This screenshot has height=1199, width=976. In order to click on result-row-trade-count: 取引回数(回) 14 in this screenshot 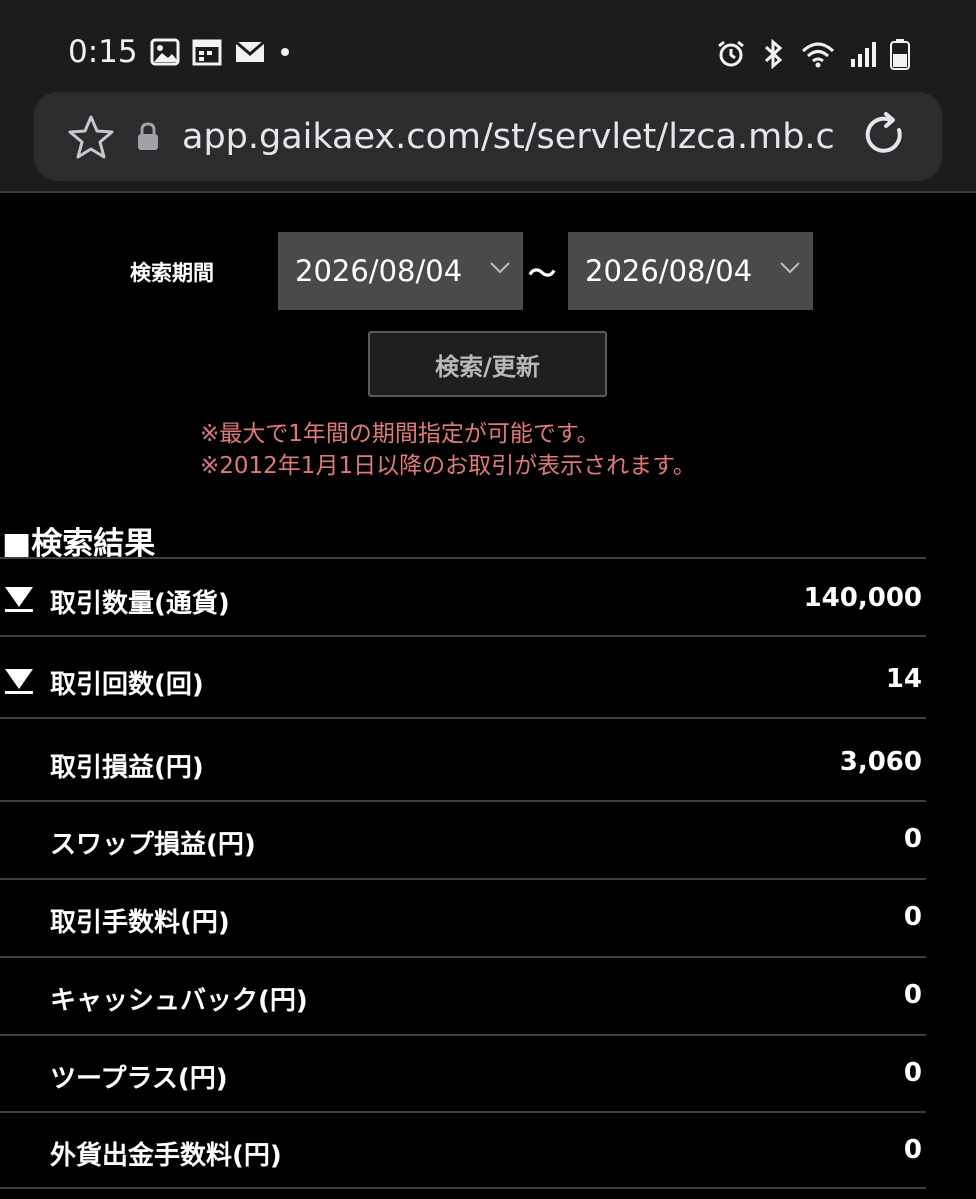, I will do `click(463, 676)`.